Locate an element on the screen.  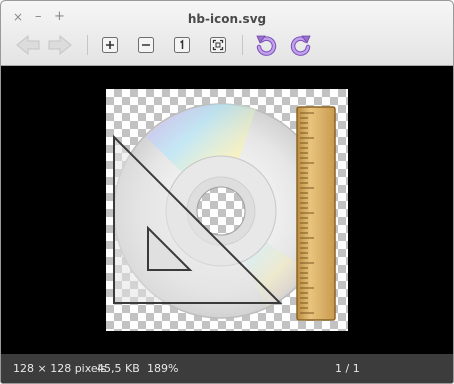
zoom-in-button is located at coordinates (110, 45).